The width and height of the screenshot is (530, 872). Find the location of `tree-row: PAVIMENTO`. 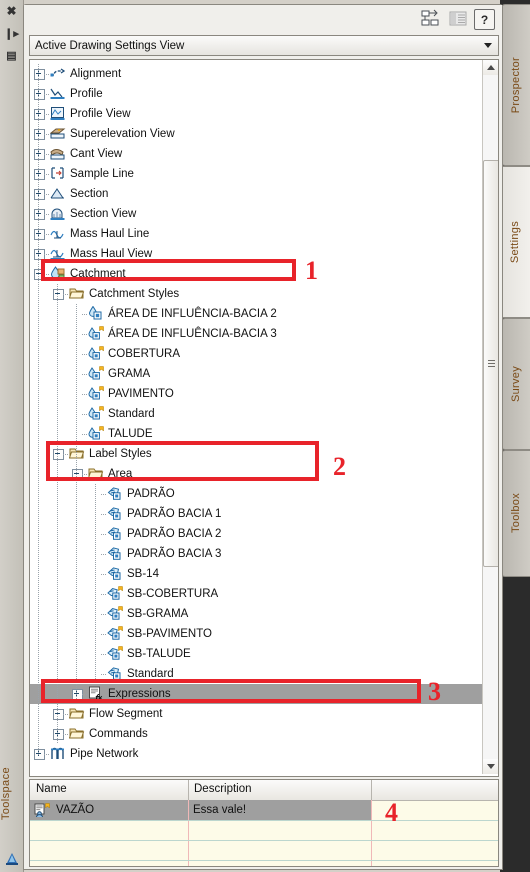

tree-row: PAVIMENTO is located at coordinates (256, 394).